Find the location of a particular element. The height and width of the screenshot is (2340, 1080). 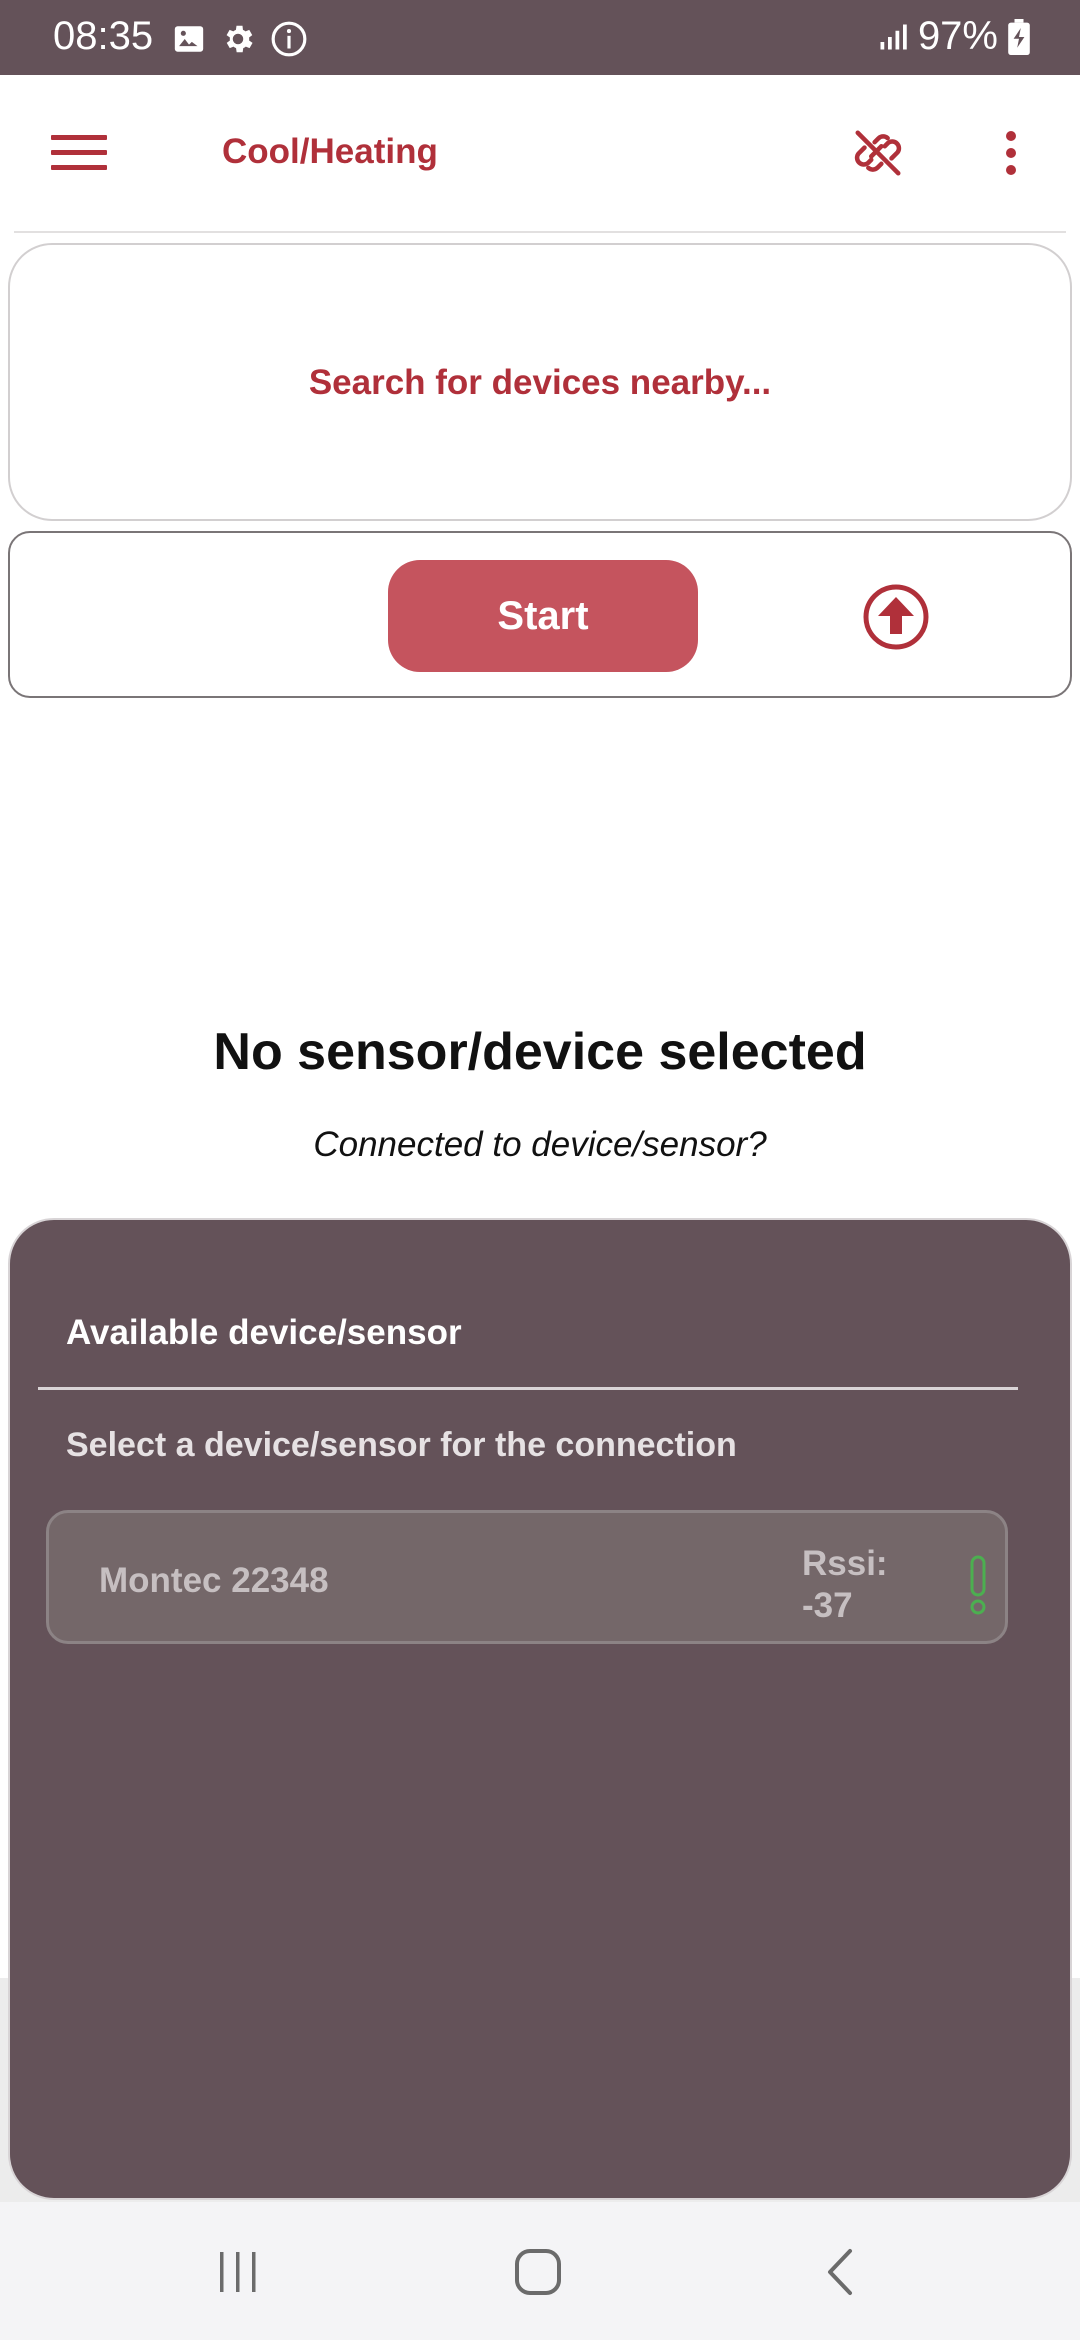

image-icon is located at coordinates (189, 39).